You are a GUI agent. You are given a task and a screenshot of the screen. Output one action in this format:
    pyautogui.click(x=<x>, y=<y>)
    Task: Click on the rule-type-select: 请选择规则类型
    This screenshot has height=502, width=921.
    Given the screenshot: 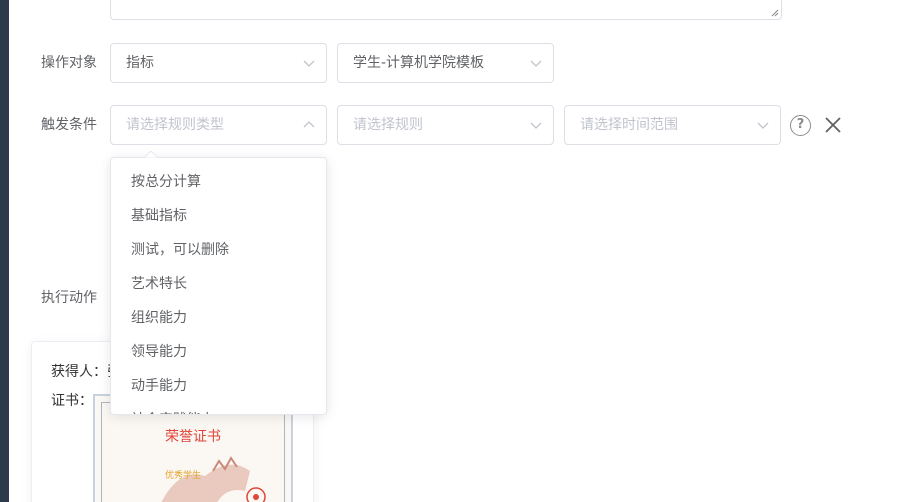 What is the action you would take?
    pyautogui.click(x=218, y=125)
    